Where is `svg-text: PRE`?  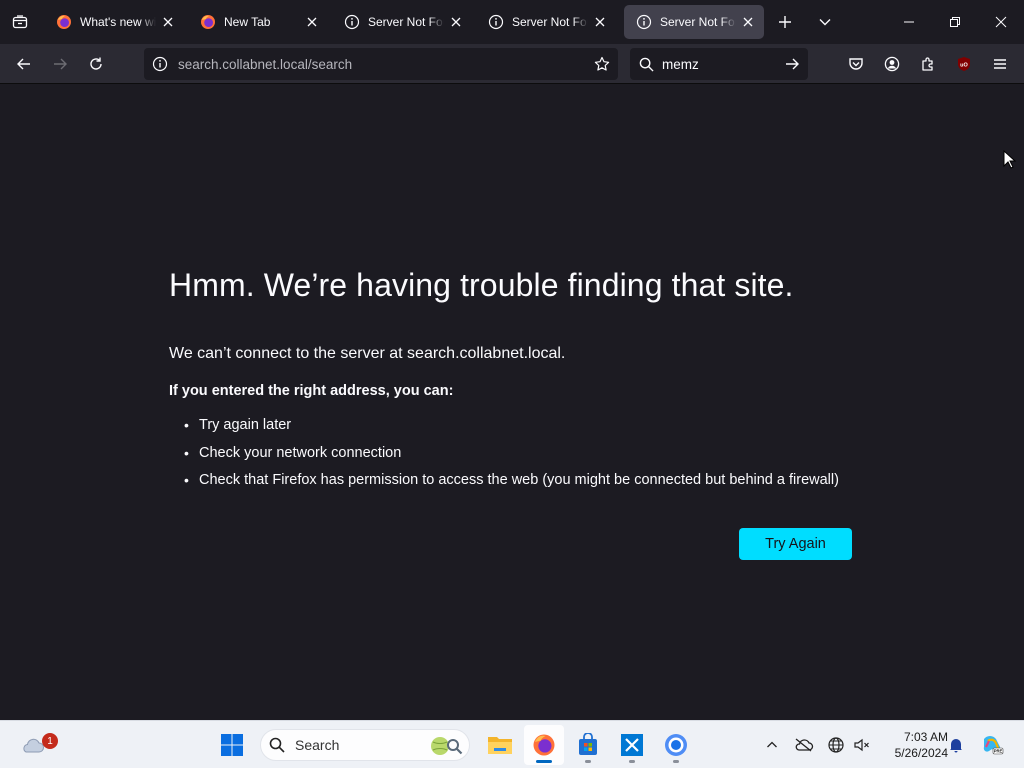
svg-text: PRE is located at coordinates (998, 751).